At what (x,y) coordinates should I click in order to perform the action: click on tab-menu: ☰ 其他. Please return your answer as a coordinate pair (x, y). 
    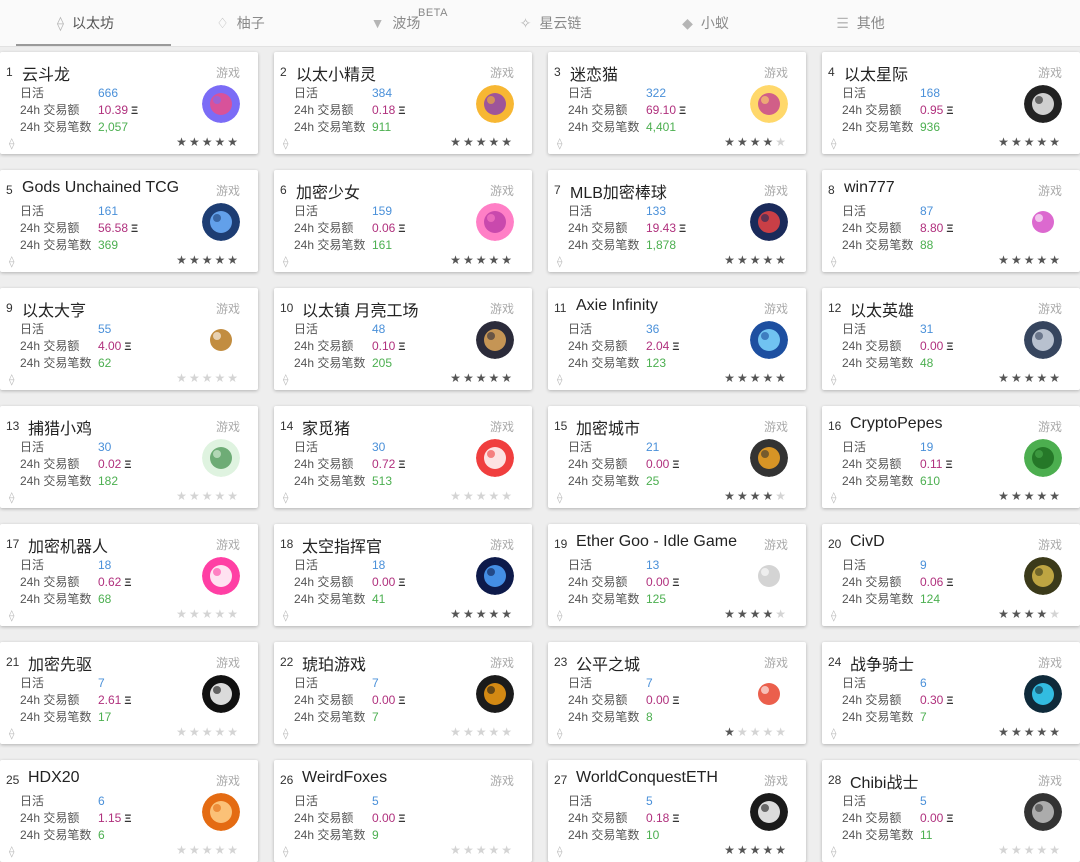
    Looking at the image, I should click on (860, 23).